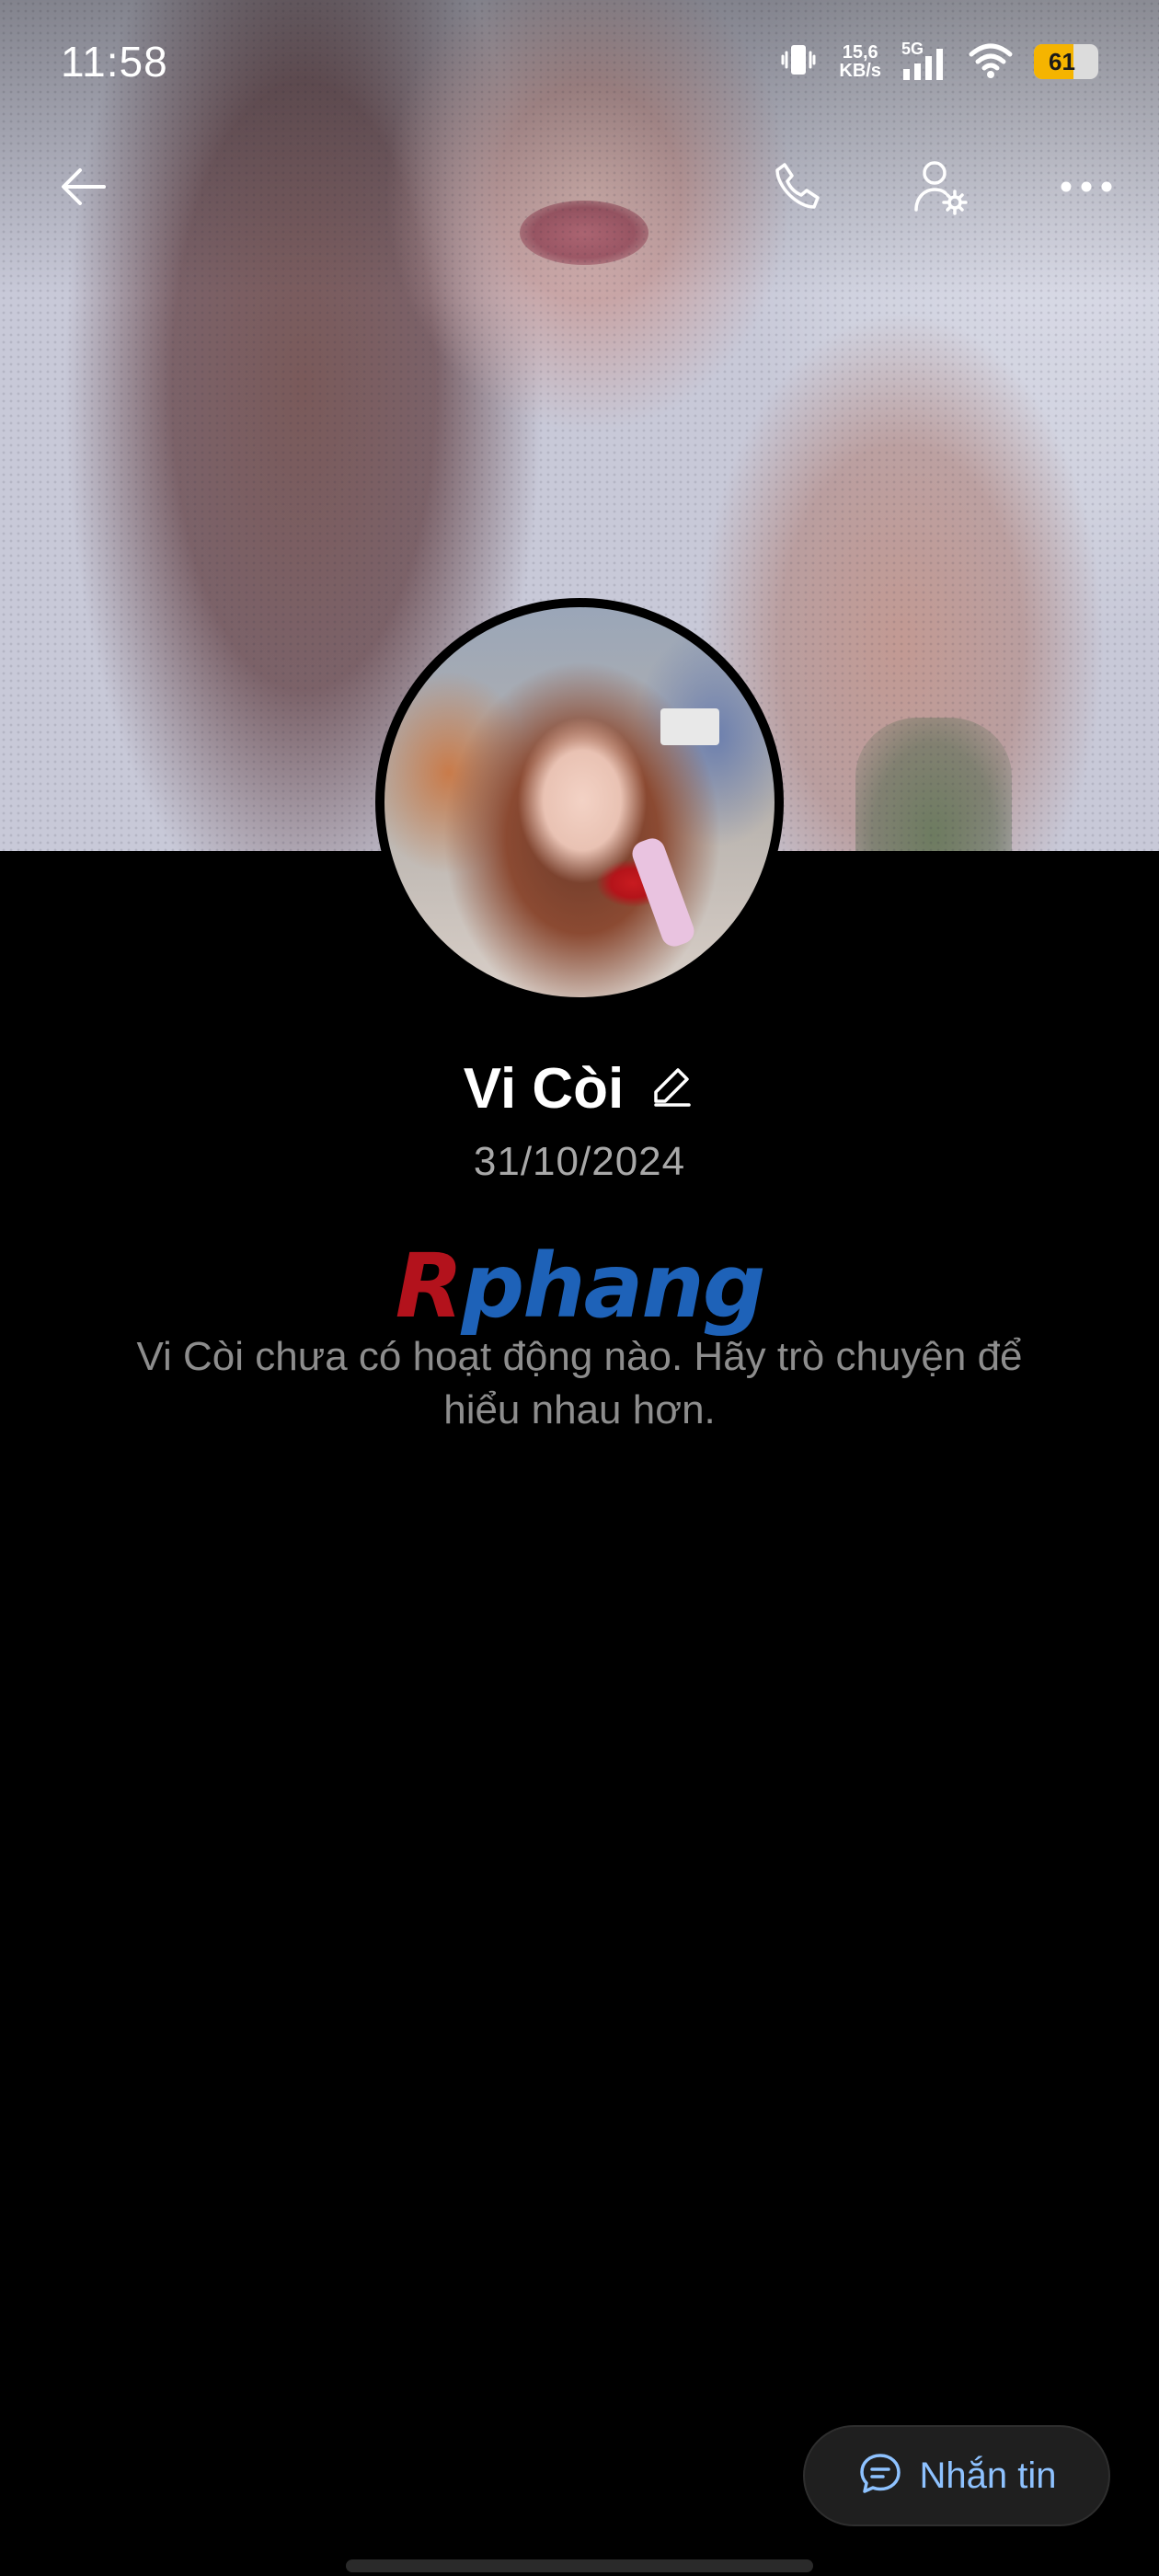 The width and height of the screenshot is (1159, 2576). Describe the element at coordinates (924, 61) in the screenshot. I see `signal-icon: 5G` at that location.